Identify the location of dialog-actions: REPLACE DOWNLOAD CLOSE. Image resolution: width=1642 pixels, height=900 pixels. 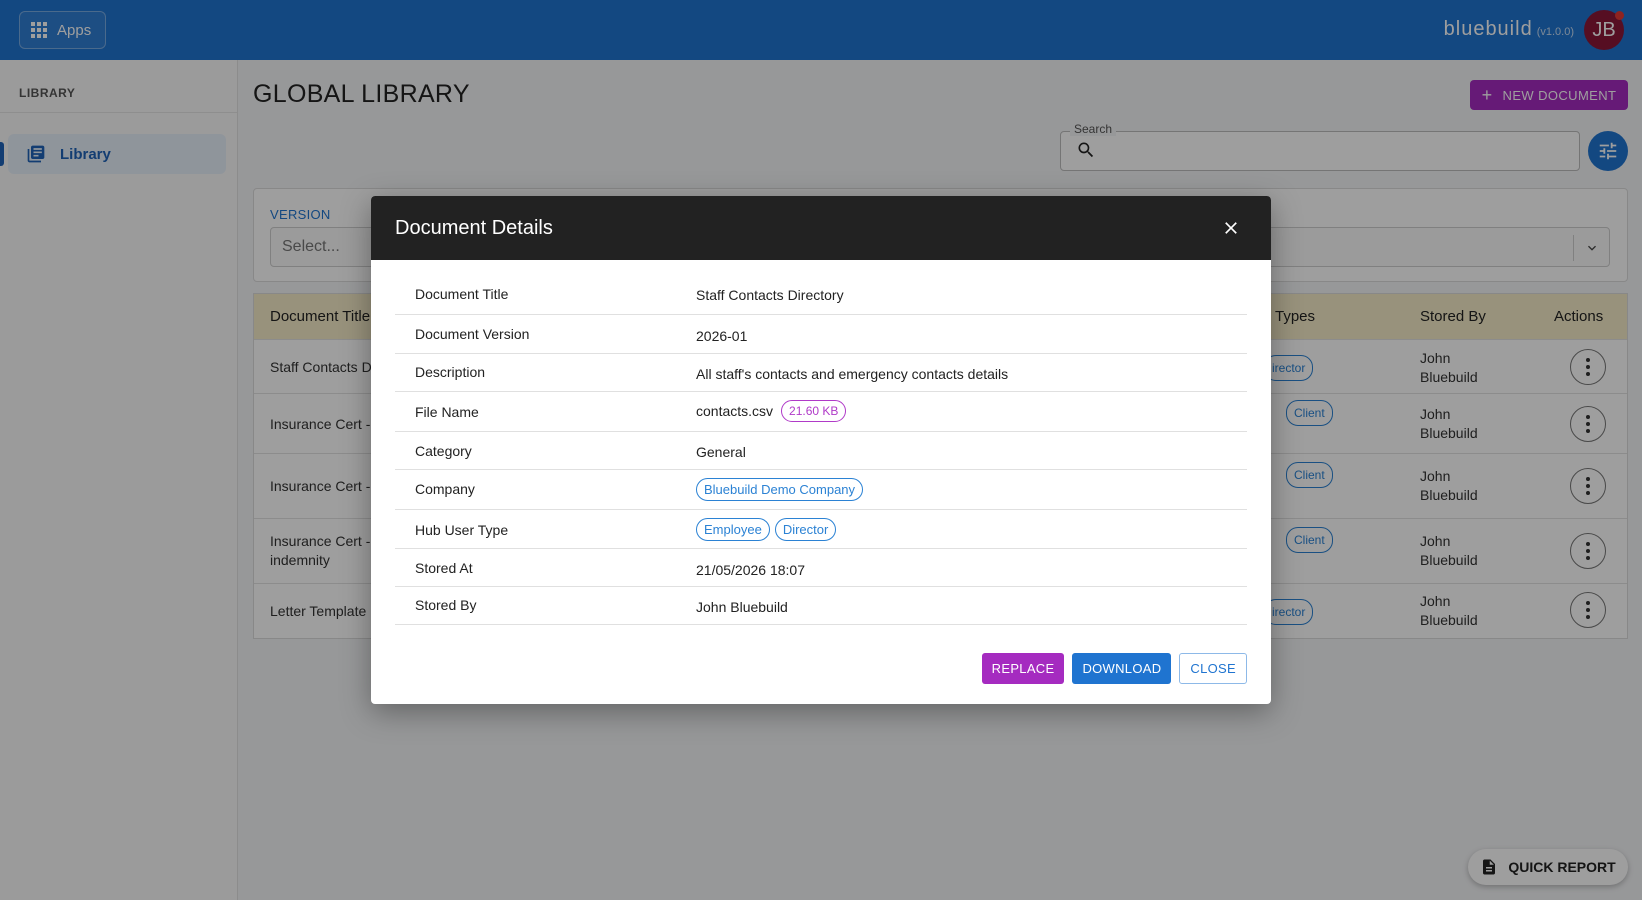
(1114, 668).